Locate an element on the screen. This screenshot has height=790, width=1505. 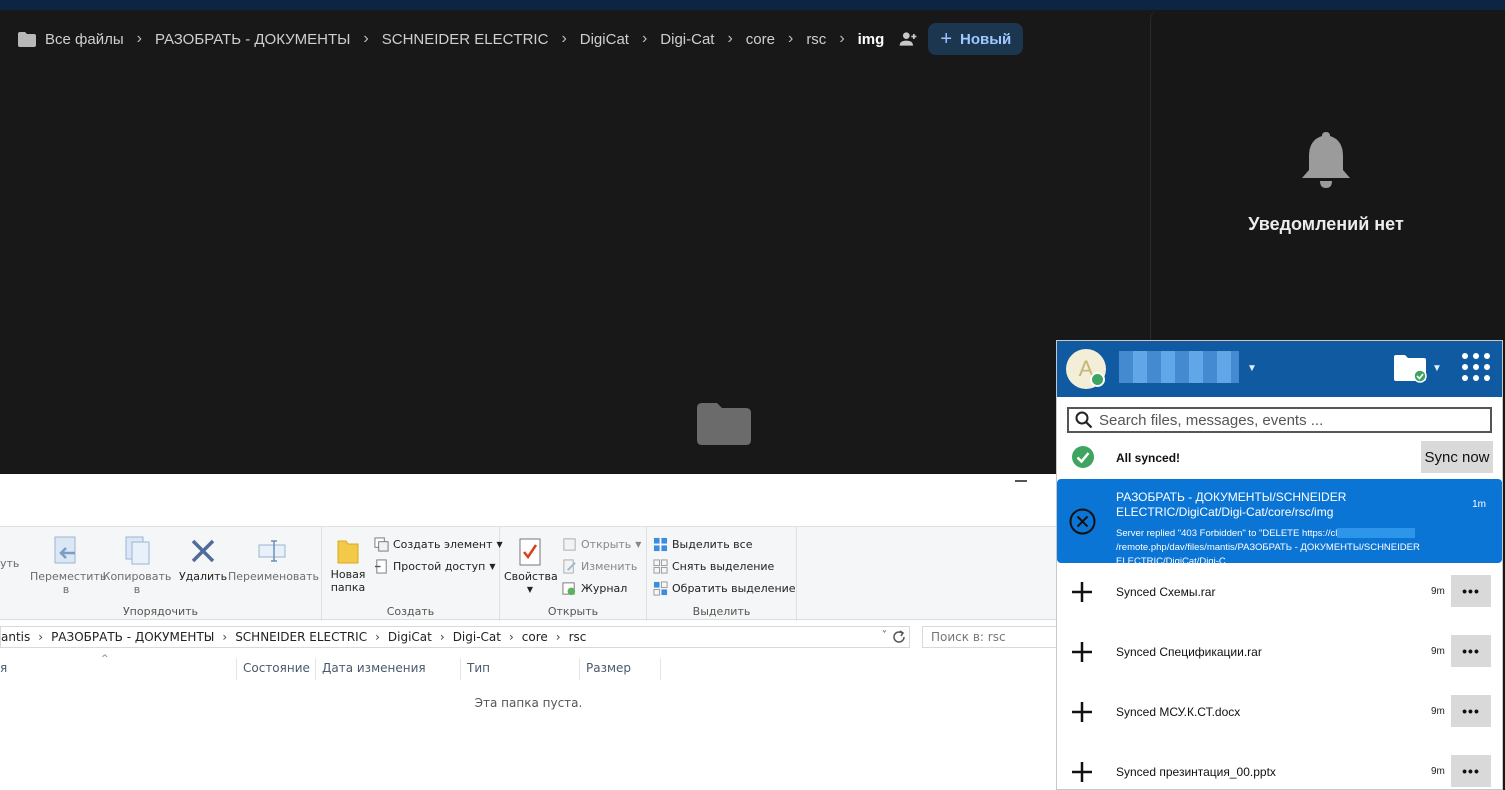
breadcrumb-item: core is located at coordinates (760, 39).